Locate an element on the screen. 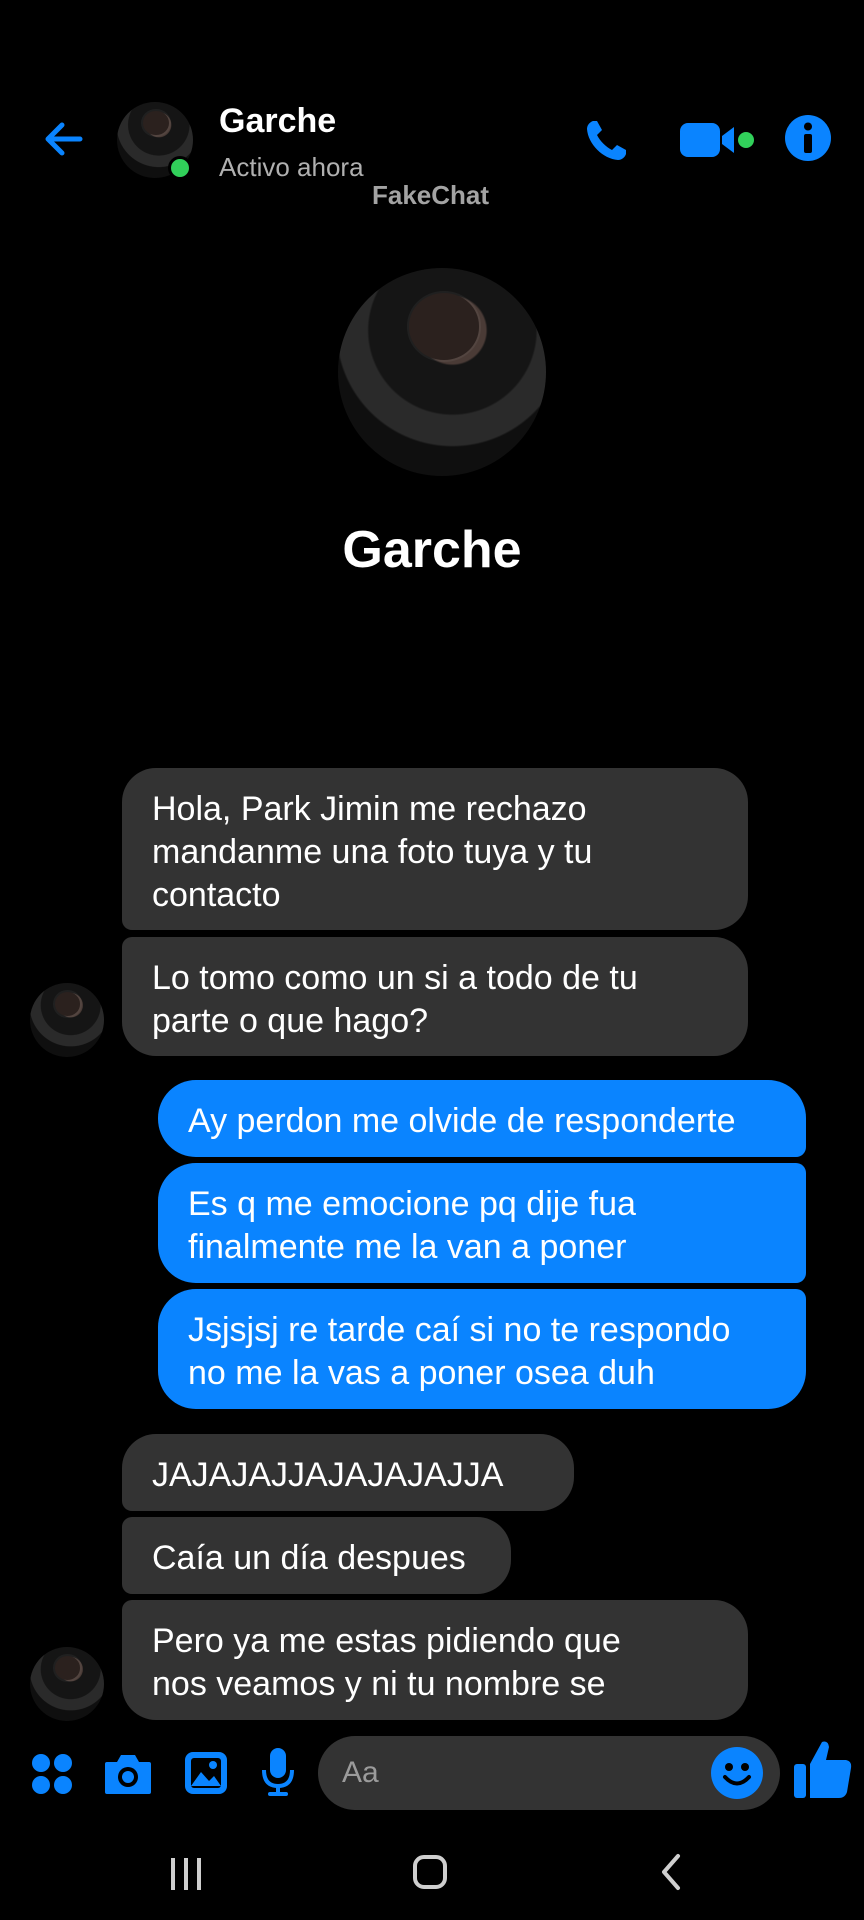 This screenshot has width=864, height=1920. home-icon is located at coordinates (430, 1872).